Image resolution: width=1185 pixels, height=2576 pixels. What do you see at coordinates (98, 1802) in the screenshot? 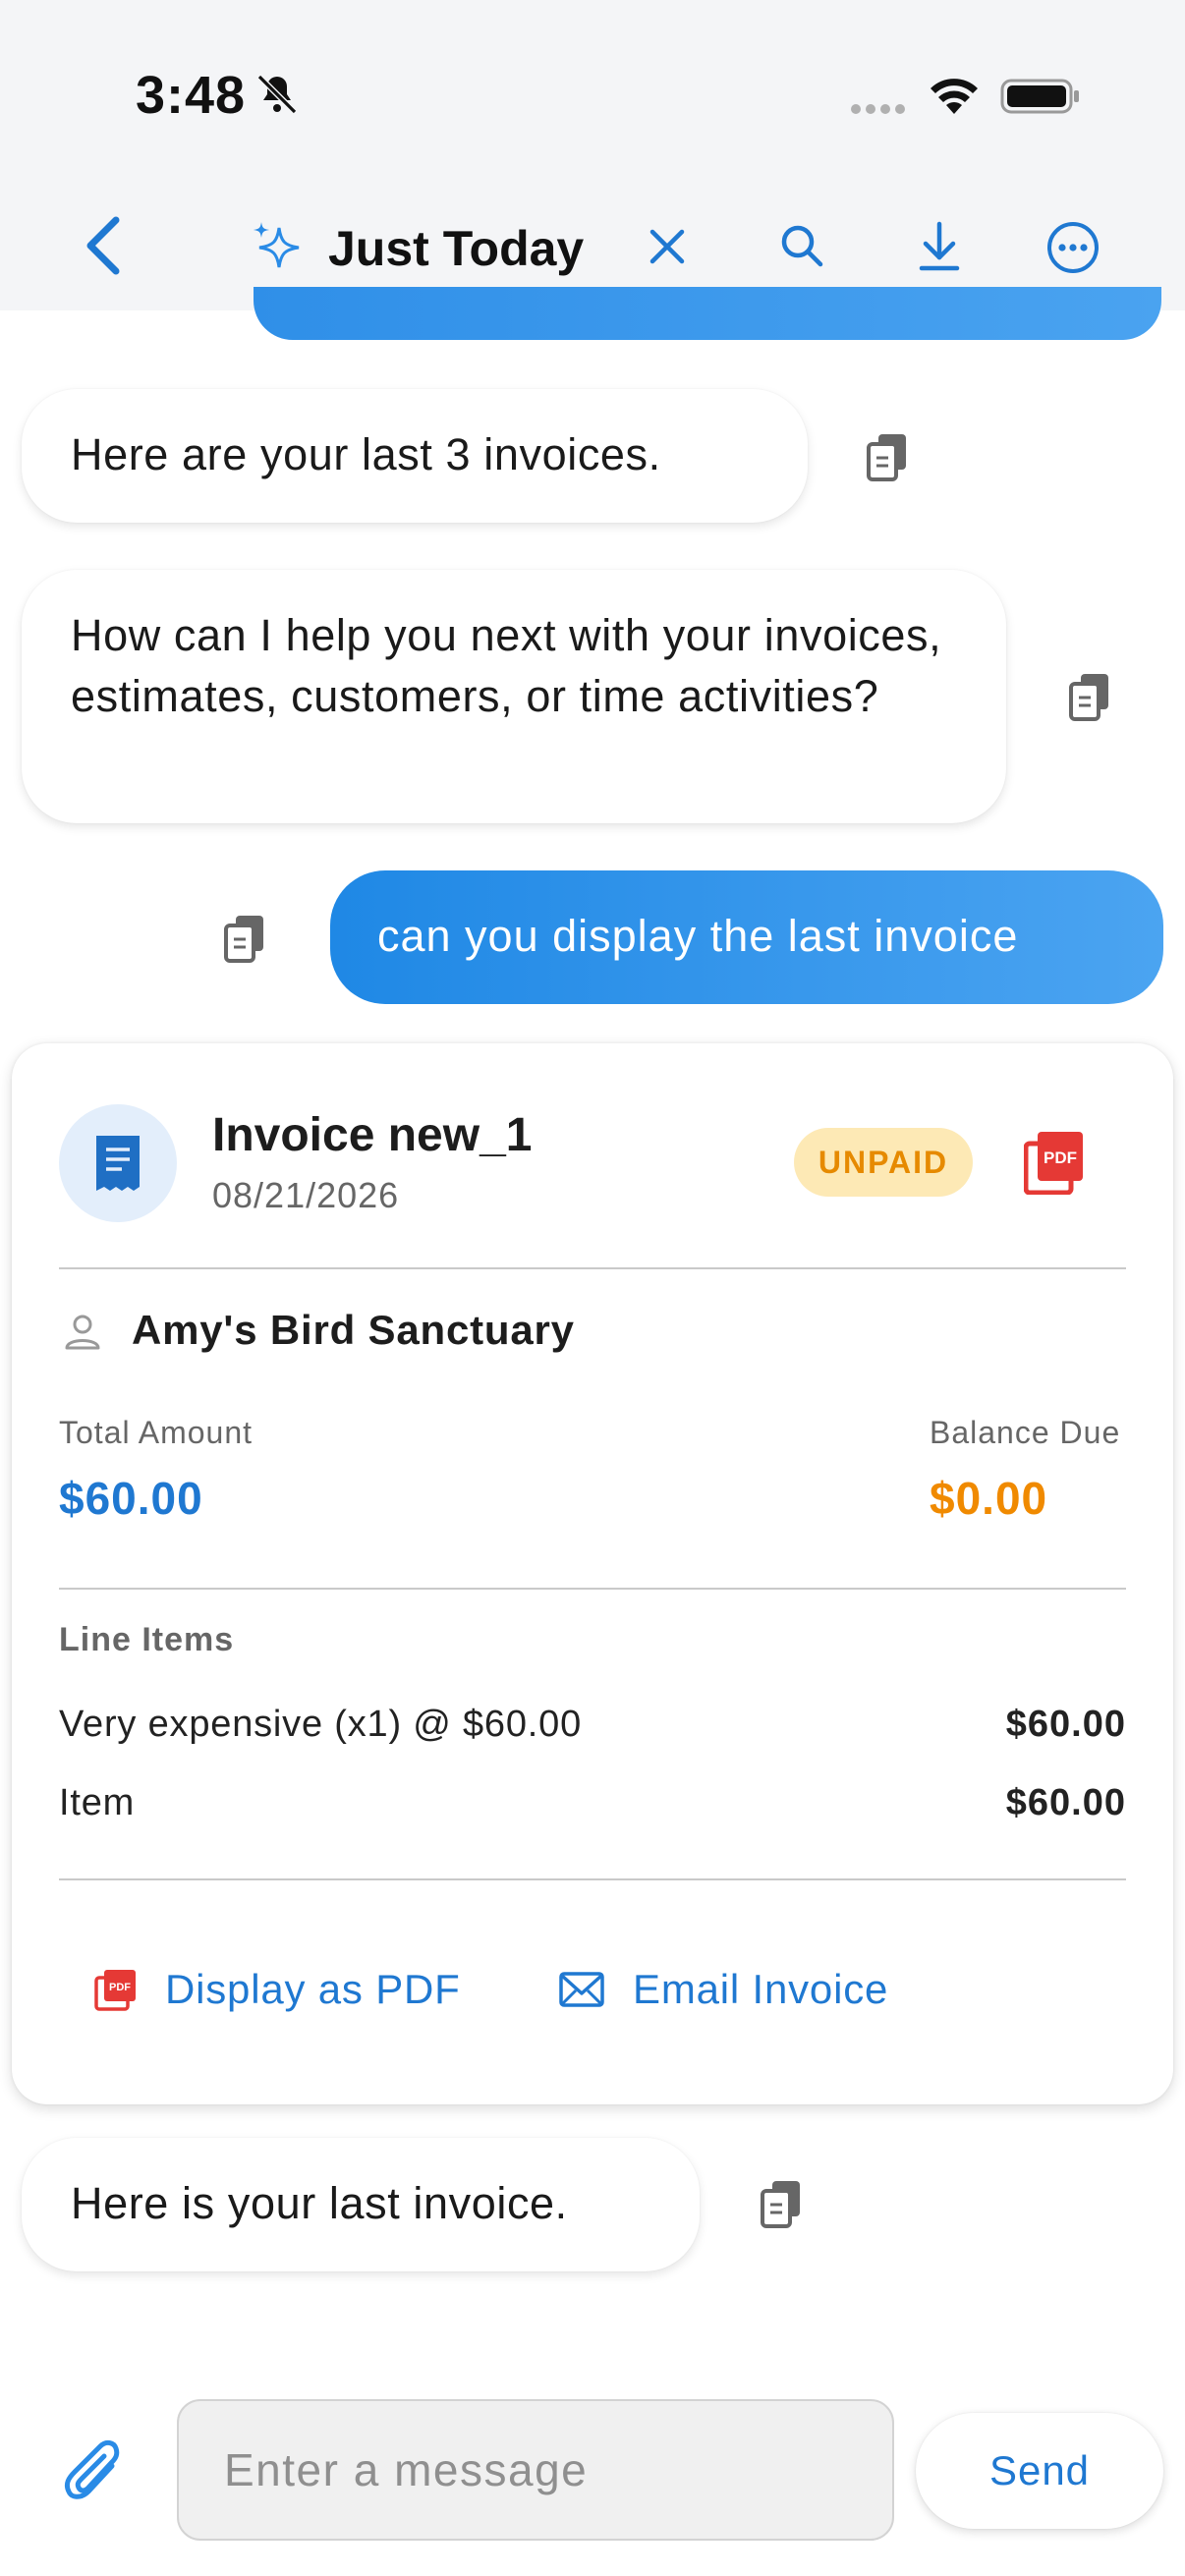
I see `line-item-description: Item` at bounding box center [98, 1802].